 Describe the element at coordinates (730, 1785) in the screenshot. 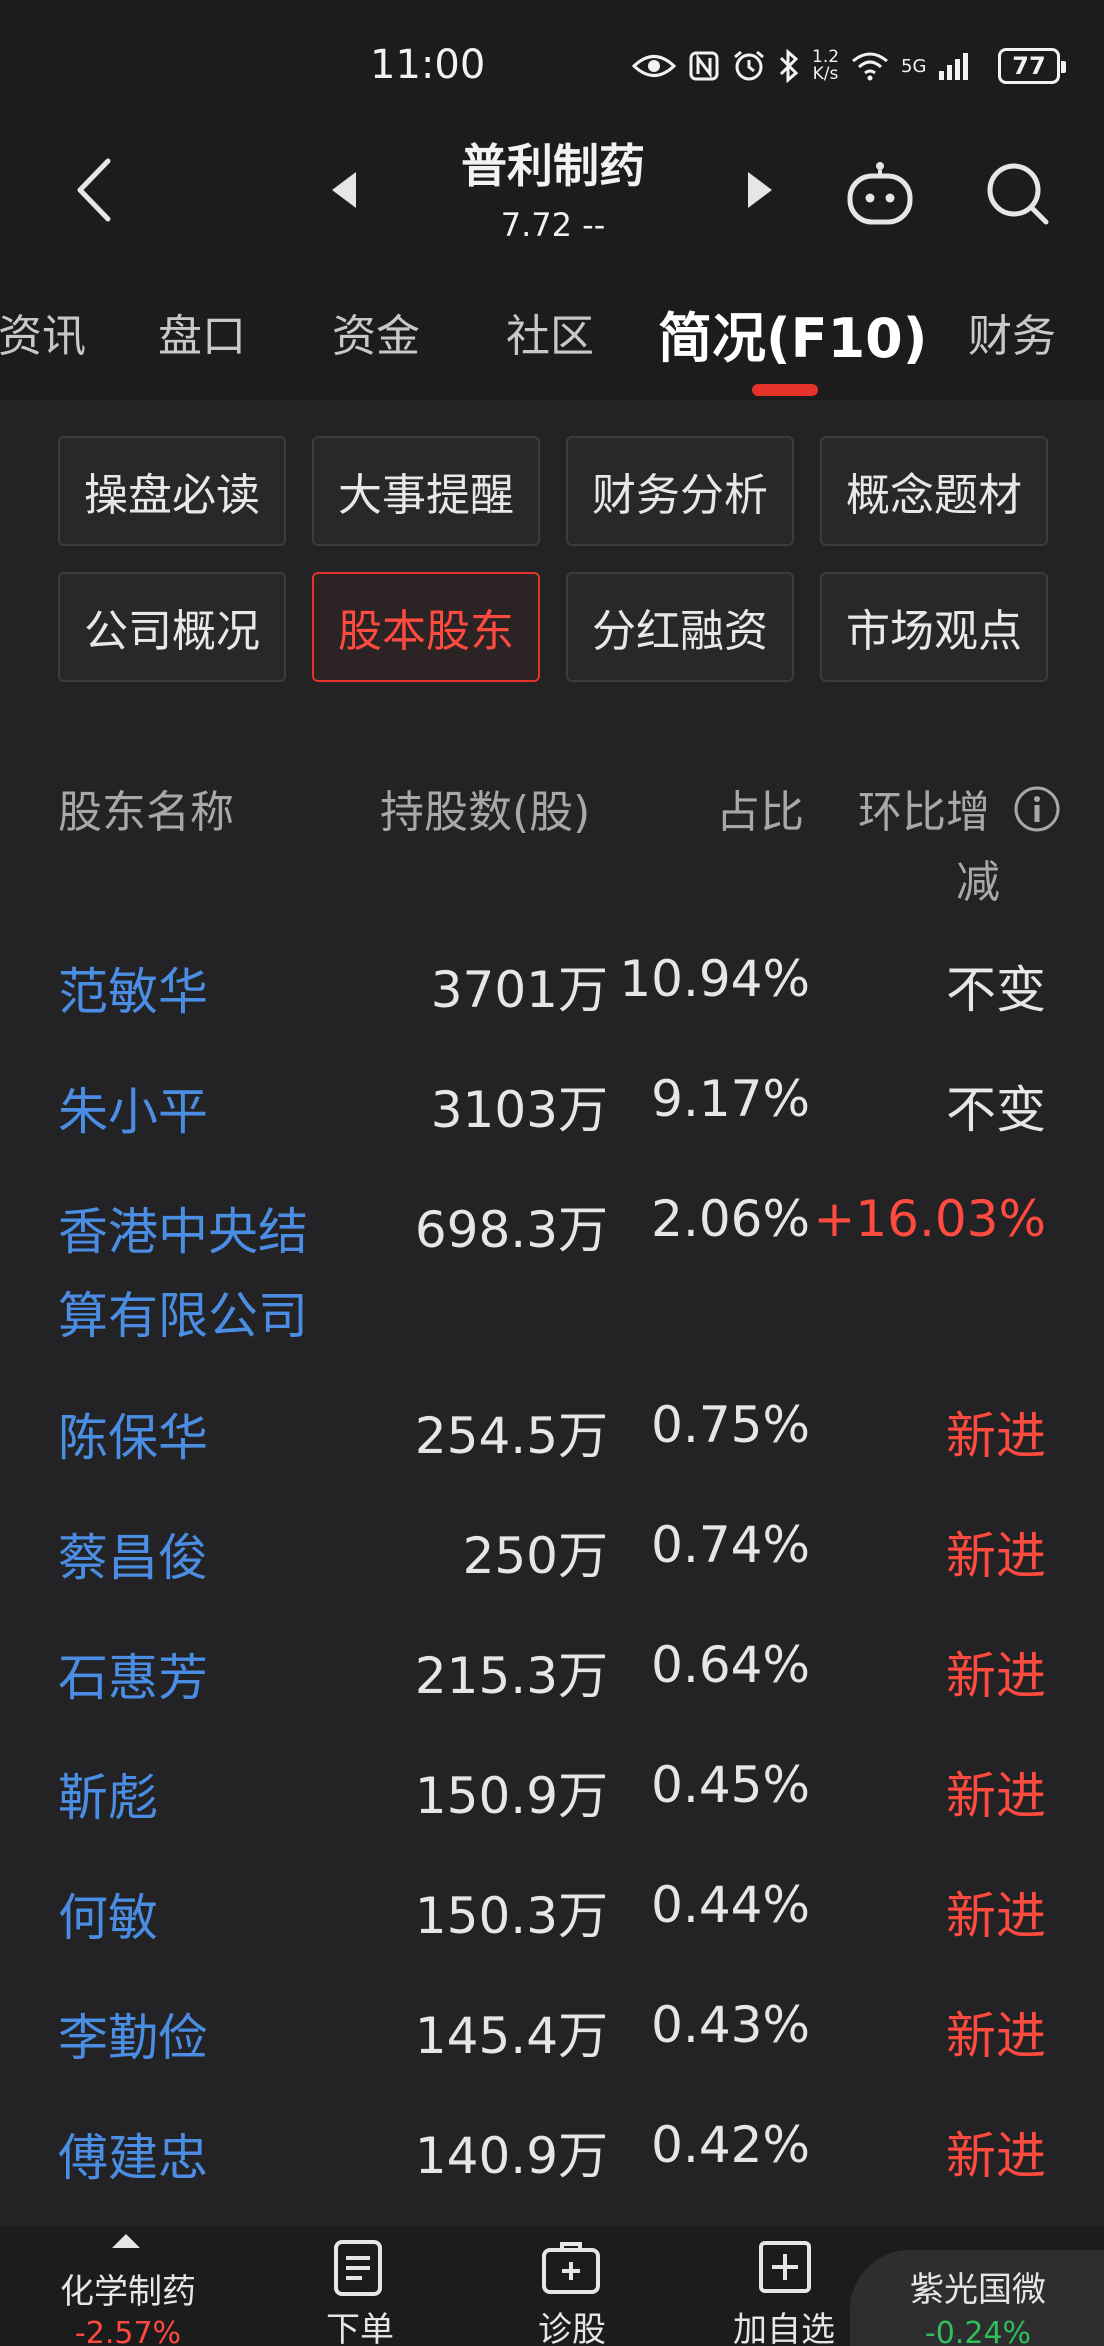

I see `holding-ratio: 0.45%` at that location.